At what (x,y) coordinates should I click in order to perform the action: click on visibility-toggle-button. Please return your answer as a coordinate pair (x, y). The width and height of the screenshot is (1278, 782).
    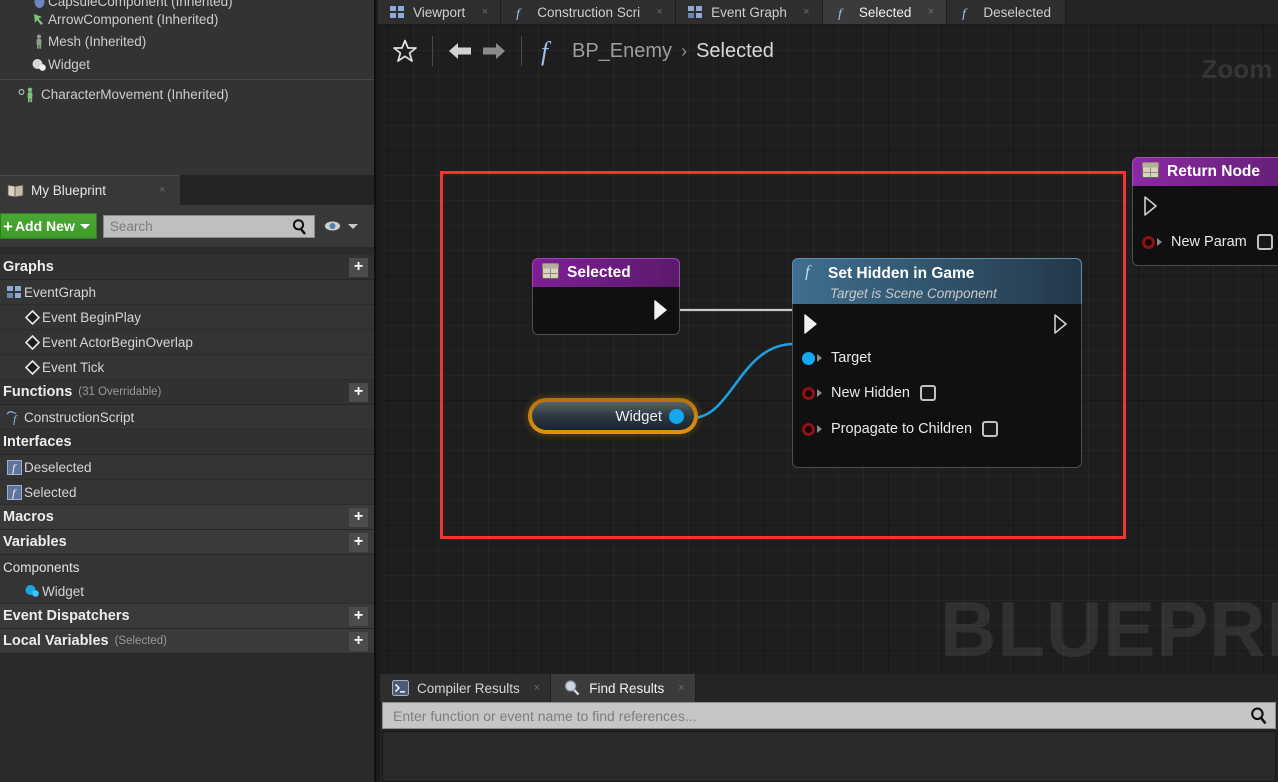
    Looking at the image, I should click on (340, 226).